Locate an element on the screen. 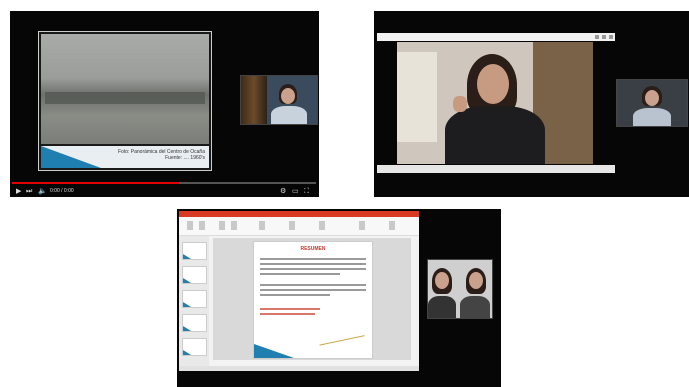 The image size is (689, 387). slide-canvas: RESUMEN is located at coordinates (312, 299).